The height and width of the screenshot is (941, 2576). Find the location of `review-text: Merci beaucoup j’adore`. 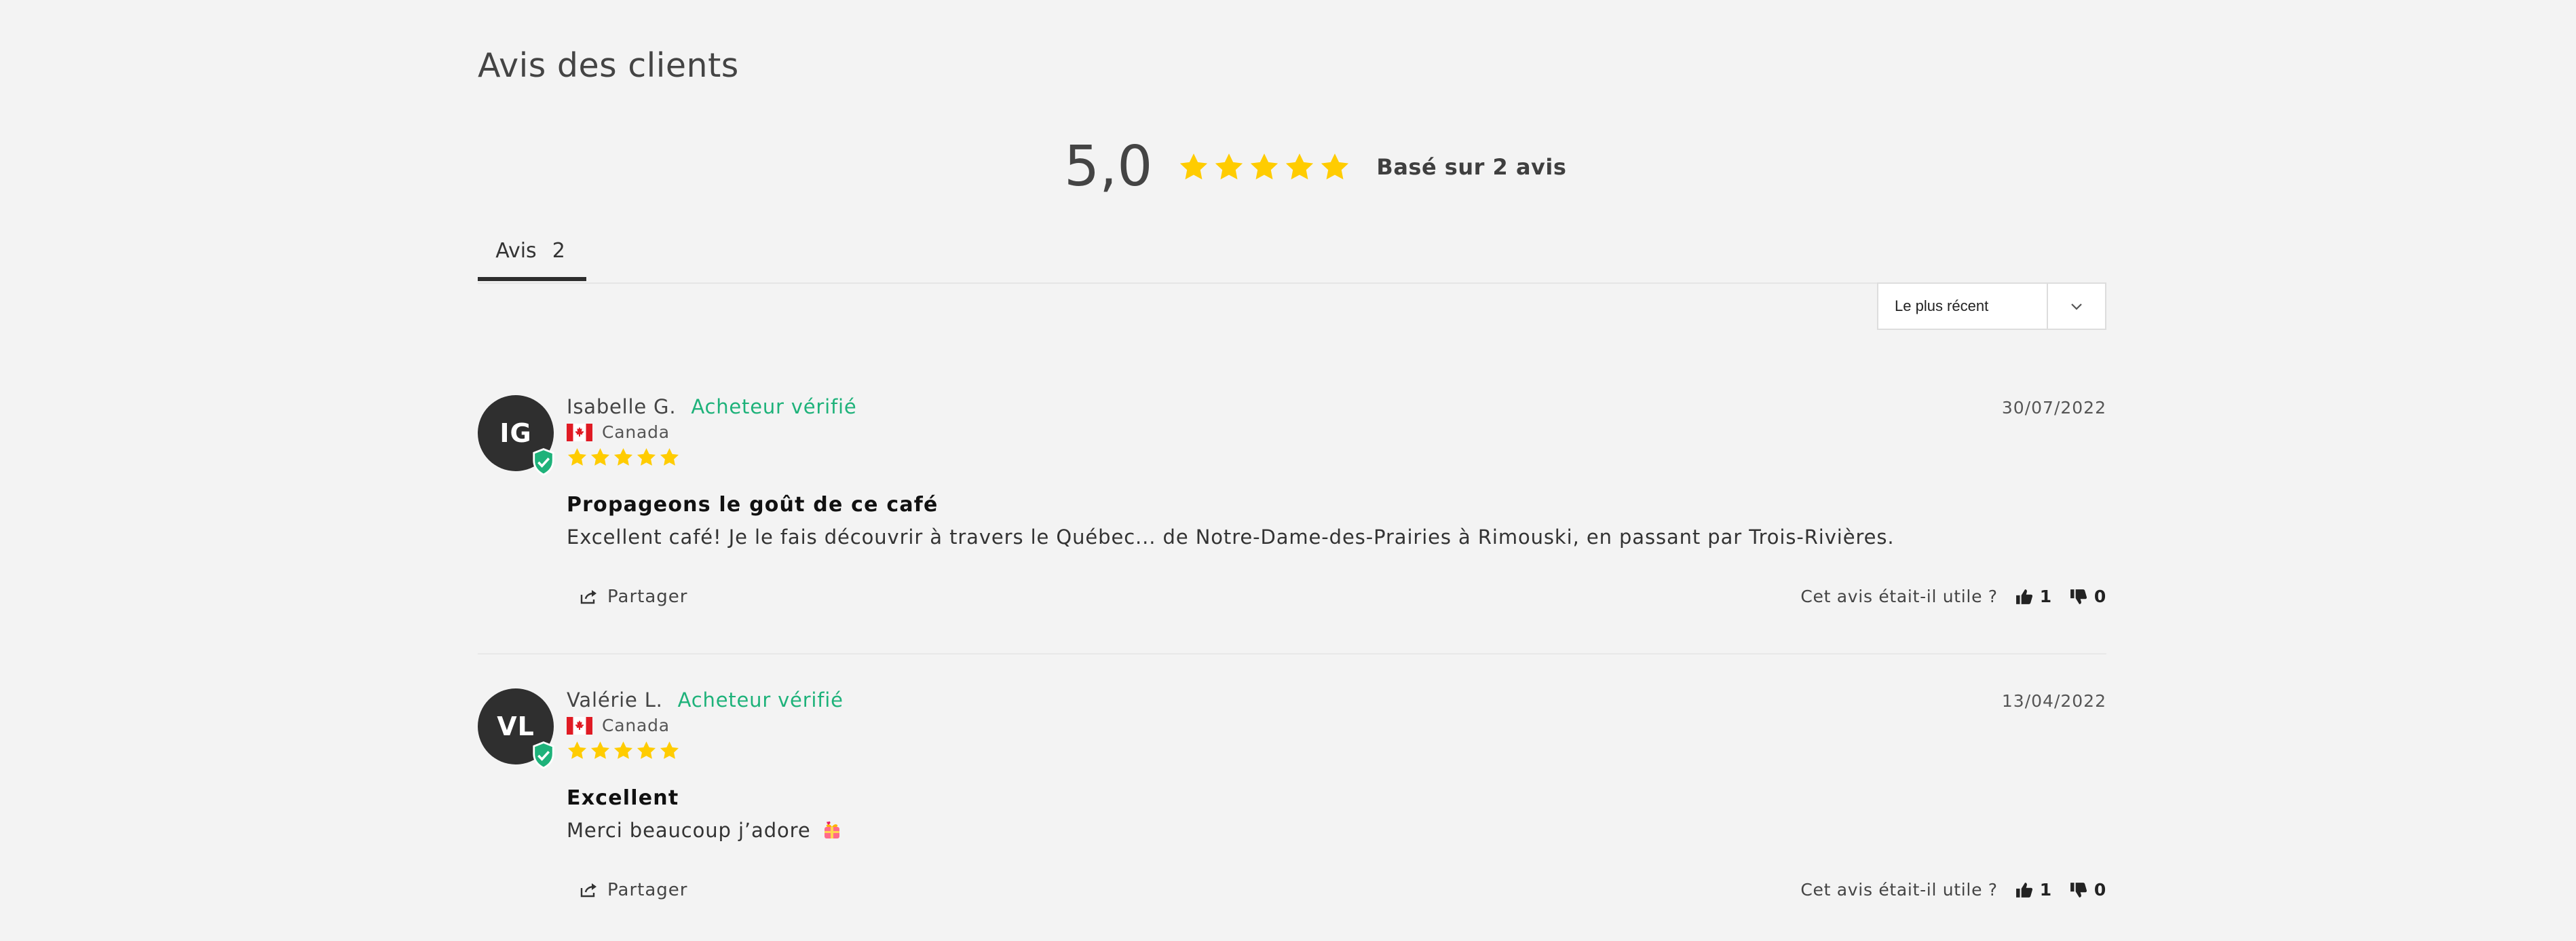

review-text: Merci beaucoup j’adore is located at coordinates (689, 831).